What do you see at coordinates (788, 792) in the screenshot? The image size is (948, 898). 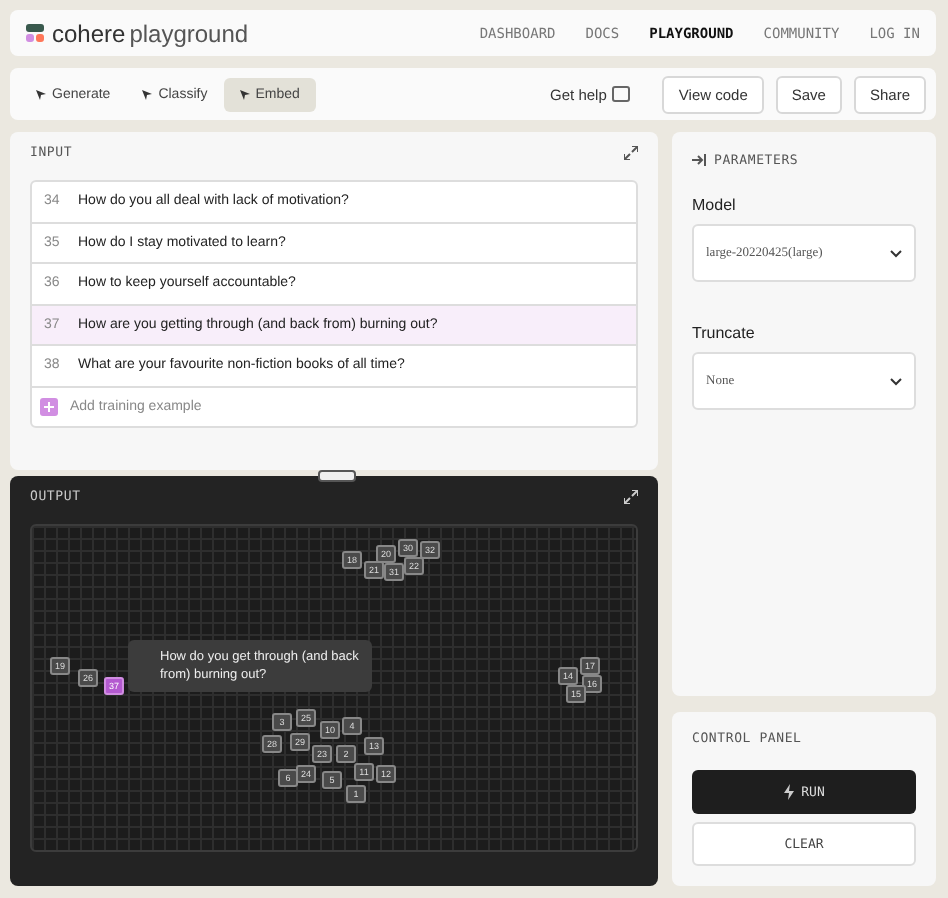 I see `lightning-icon` at bounding box center [788, 792].